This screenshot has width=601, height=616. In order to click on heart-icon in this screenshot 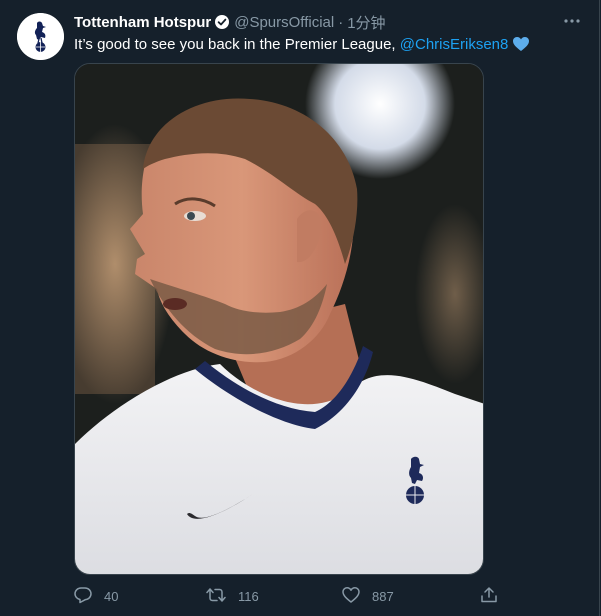, I will do `click(351, 596)`.